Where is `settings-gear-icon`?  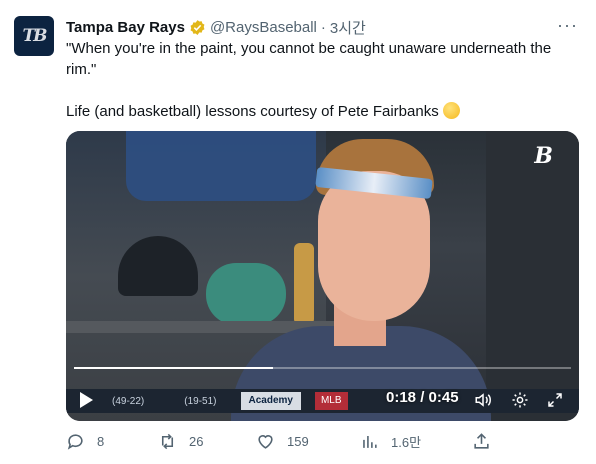 settings-gear-icon is located at coordinates (520, 400).